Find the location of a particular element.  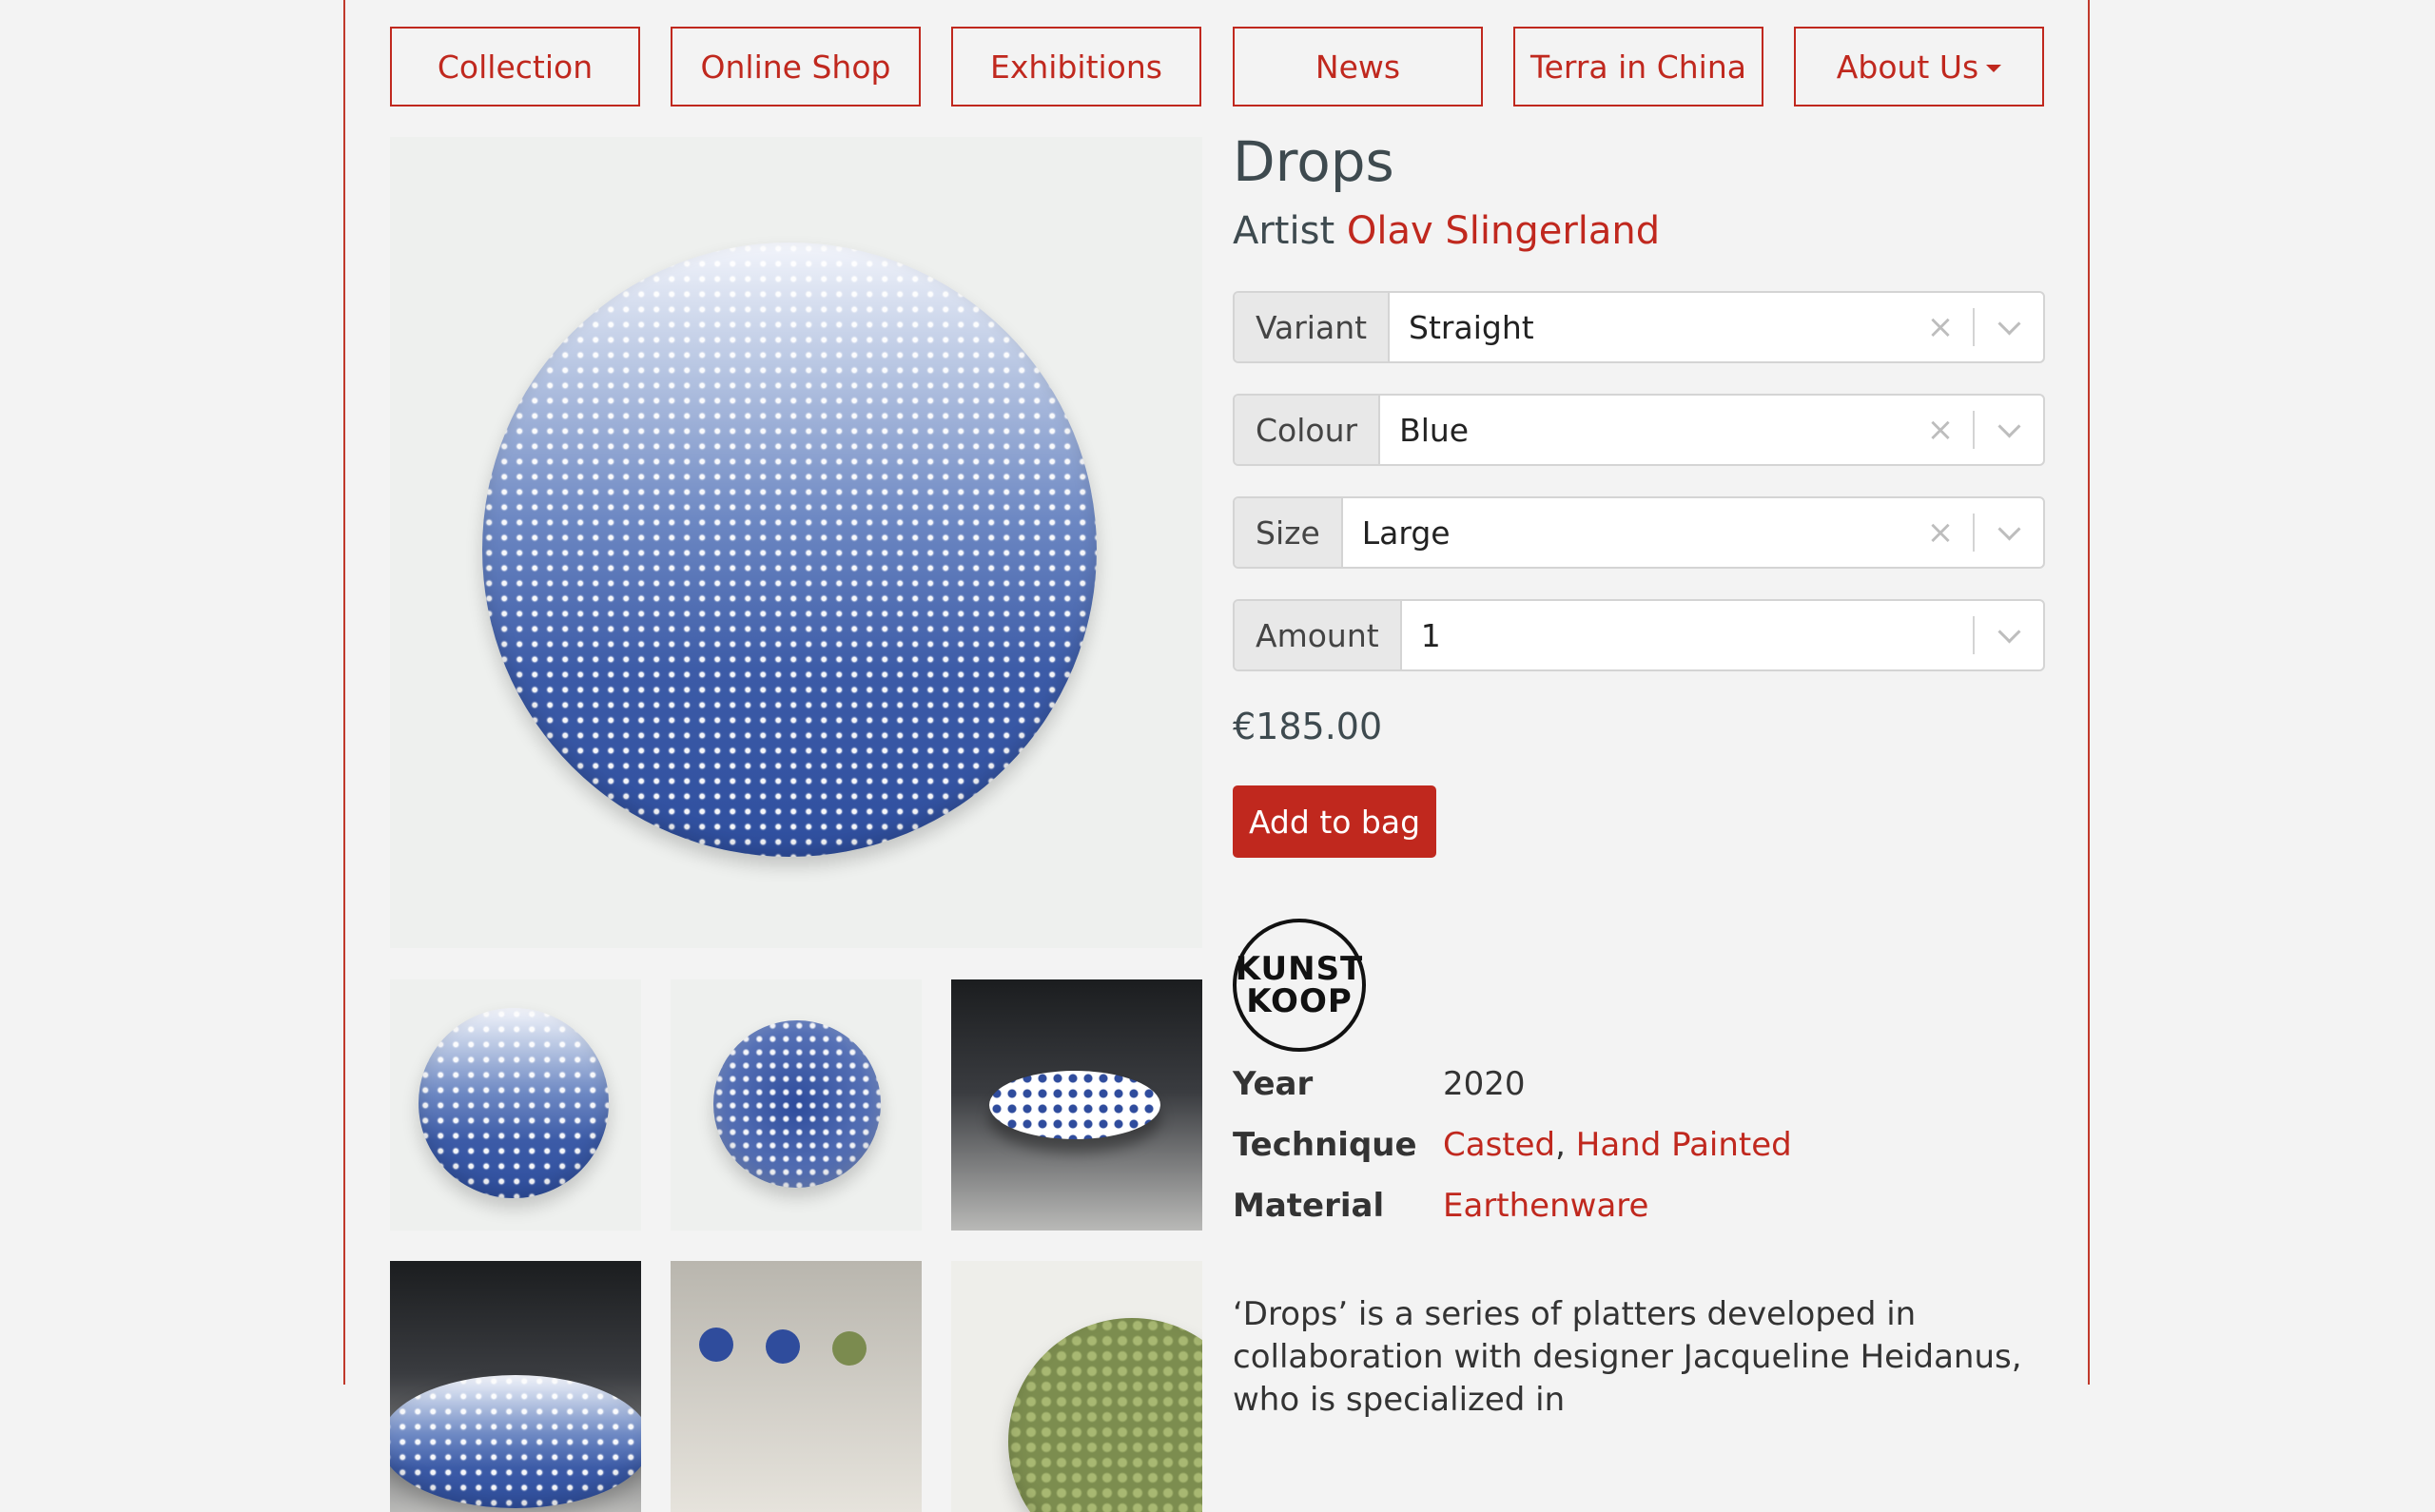

nav-exhibitions: Exhibitions is located at coordinates (1076, 67).